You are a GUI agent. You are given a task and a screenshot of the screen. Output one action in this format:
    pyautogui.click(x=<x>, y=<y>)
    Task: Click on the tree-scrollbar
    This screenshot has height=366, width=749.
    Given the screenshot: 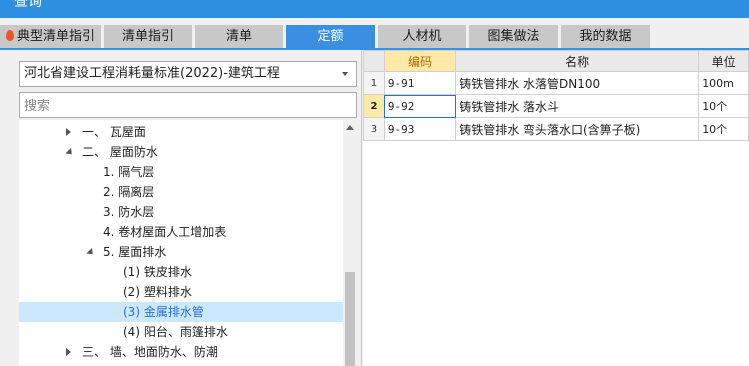 What is the action you would take?
    pyautogui.click(x=350, y=243)
    